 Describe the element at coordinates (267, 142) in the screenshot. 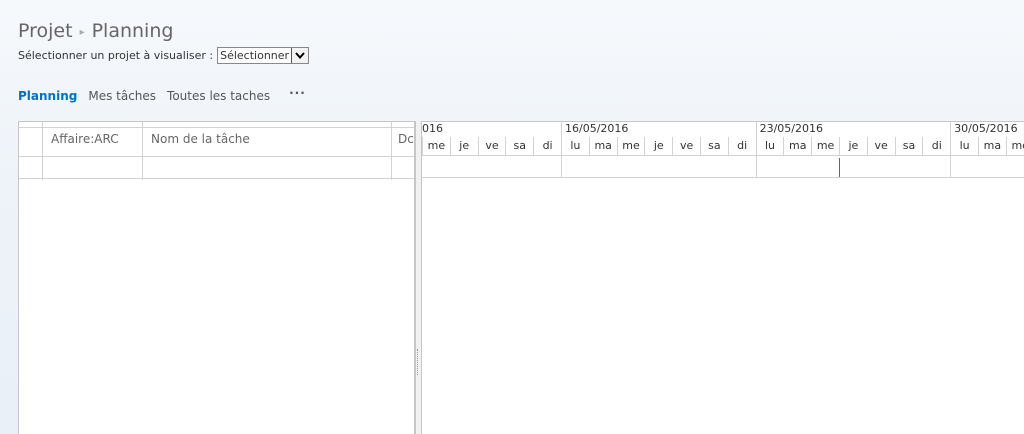

I see `column-header-task-name: Nom de la tâche` at that location.